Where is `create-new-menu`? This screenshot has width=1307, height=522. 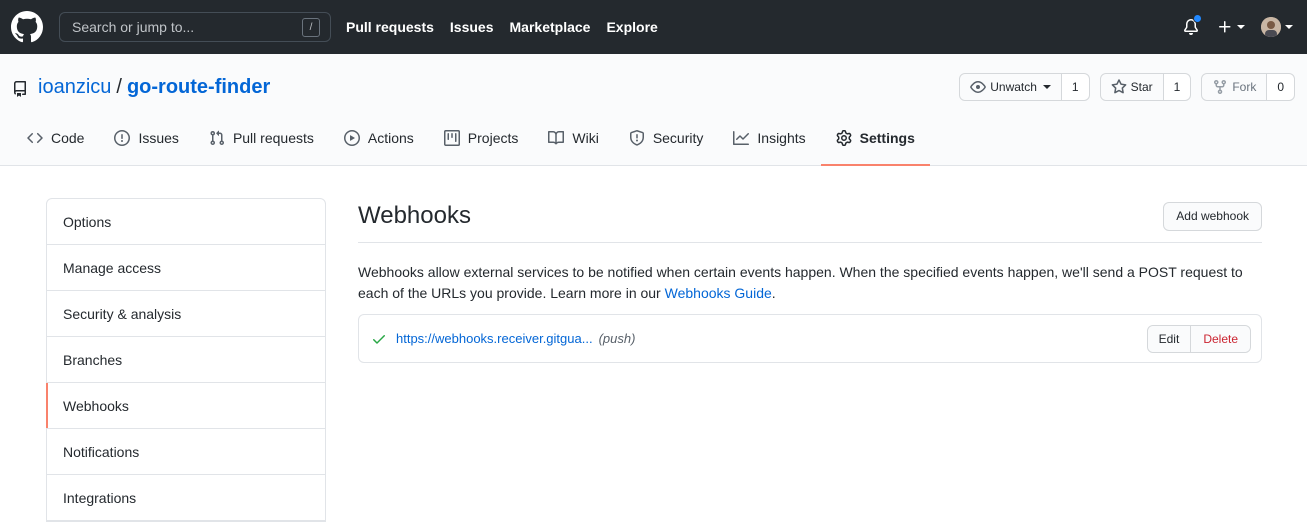 create-new-menu is located at coordinates (1231, 27).